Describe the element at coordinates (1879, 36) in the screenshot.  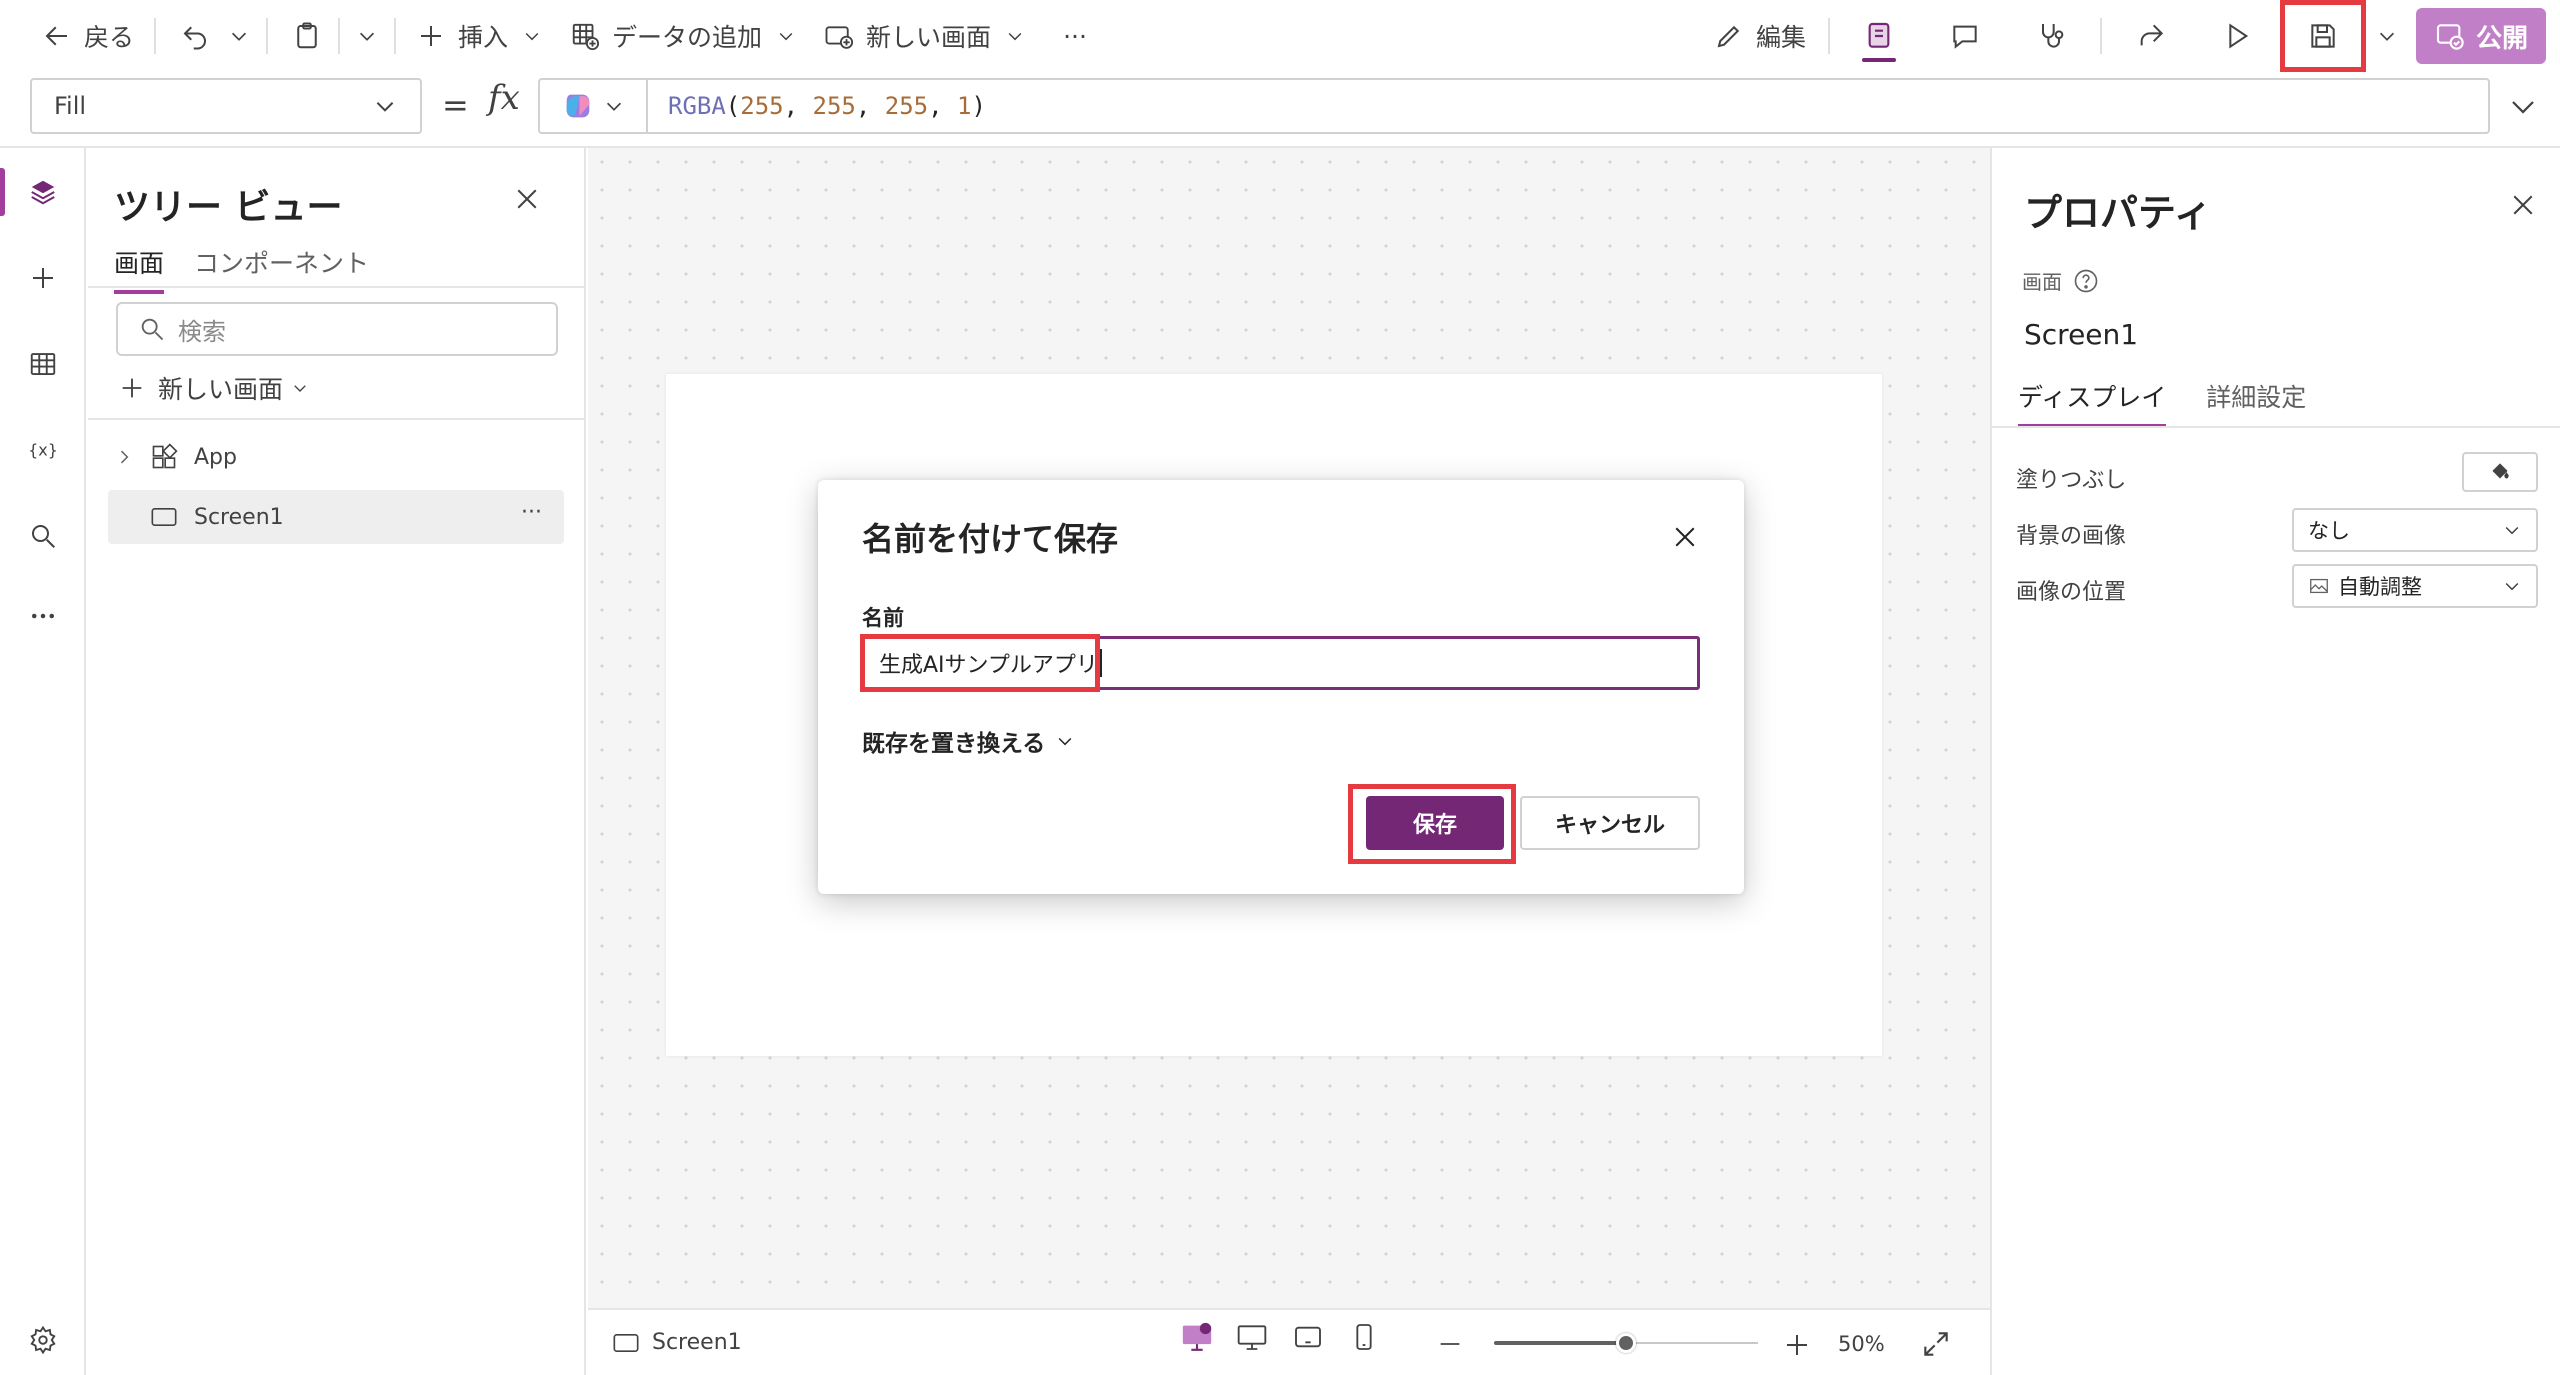
I see `app-checker-button` at that location.